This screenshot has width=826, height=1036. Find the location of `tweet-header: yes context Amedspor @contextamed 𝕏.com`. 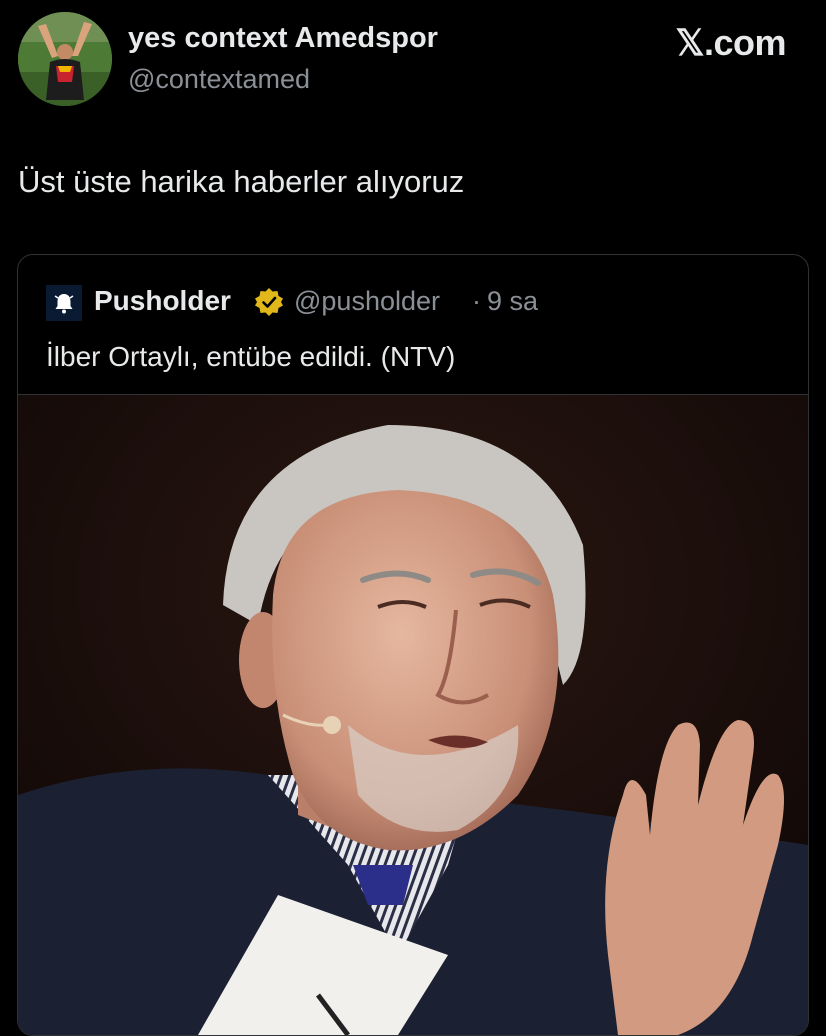

tweet-header: yes context Amedspor @contextamed 𝕏.com is located at coordinates (413, 62).